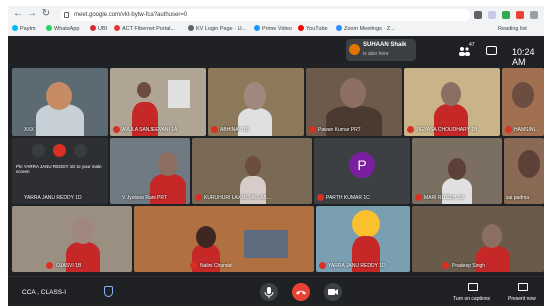  Describe the element at coordinates (492, 15) in the screenshot. I see `star-icon` at that location.